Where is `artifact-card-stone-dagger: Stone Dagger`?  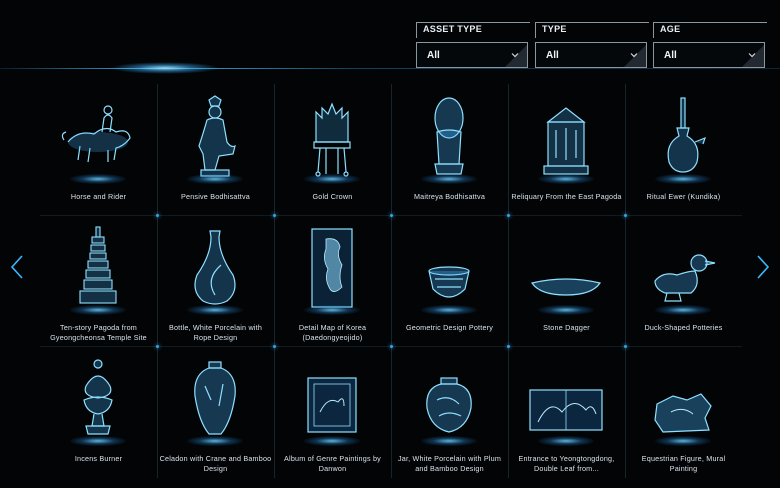 artifact-card-stone-dagger: Stone Dagger is located at coordinates (566, 280).